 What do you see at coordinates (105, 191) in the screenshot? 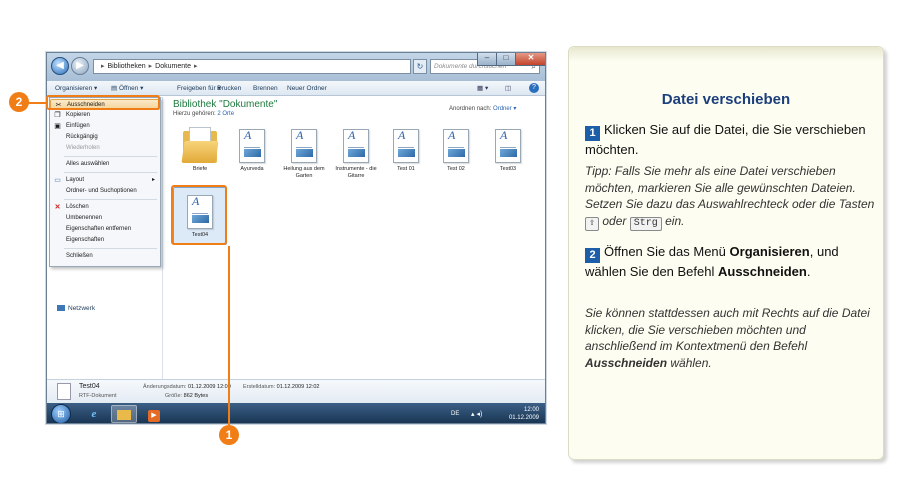
I see `menu-item-folder-options: Ordner- und Suchoptionen` at bounding box center [105, 191].